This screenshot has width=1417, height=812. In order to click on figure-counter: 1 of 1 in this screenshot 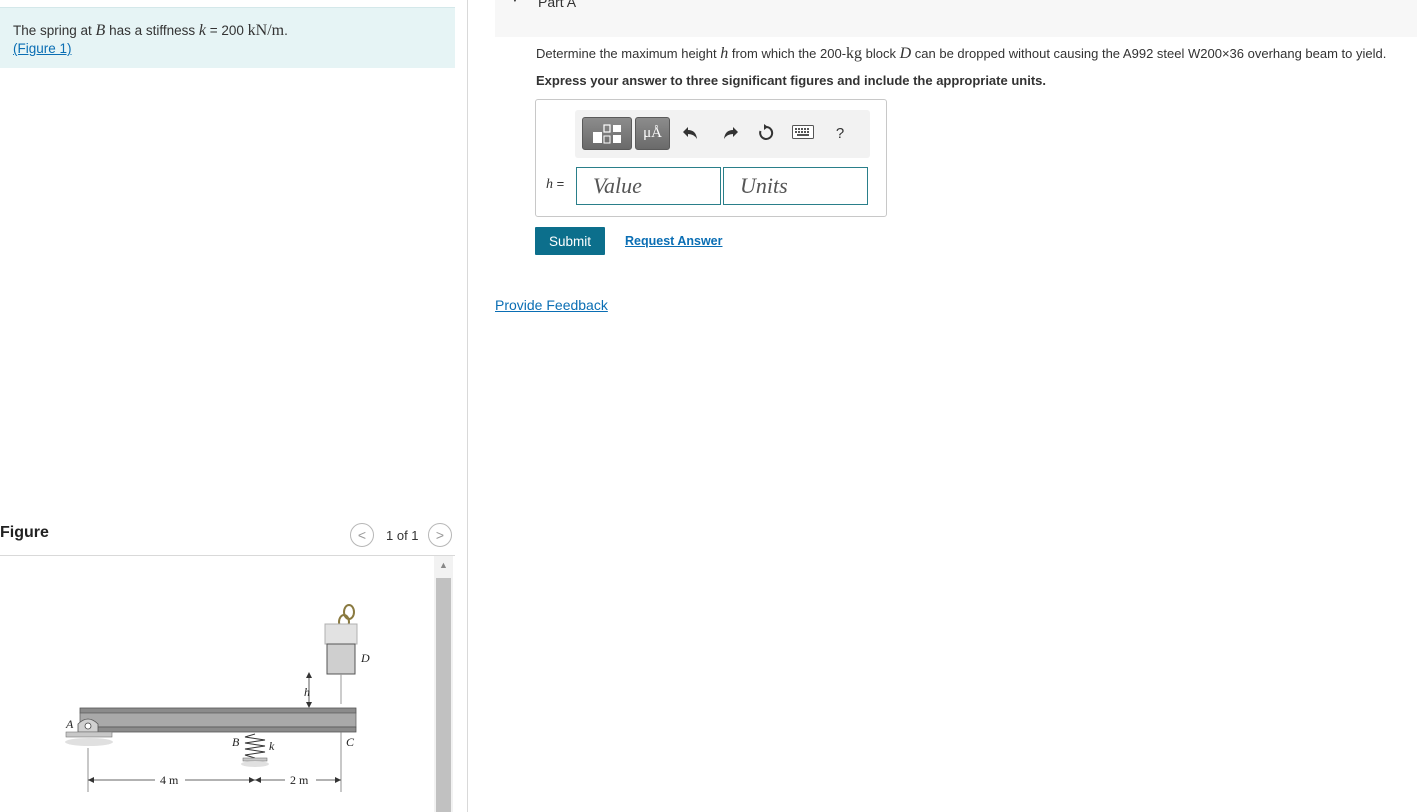, I will do `click(402, 535)`.